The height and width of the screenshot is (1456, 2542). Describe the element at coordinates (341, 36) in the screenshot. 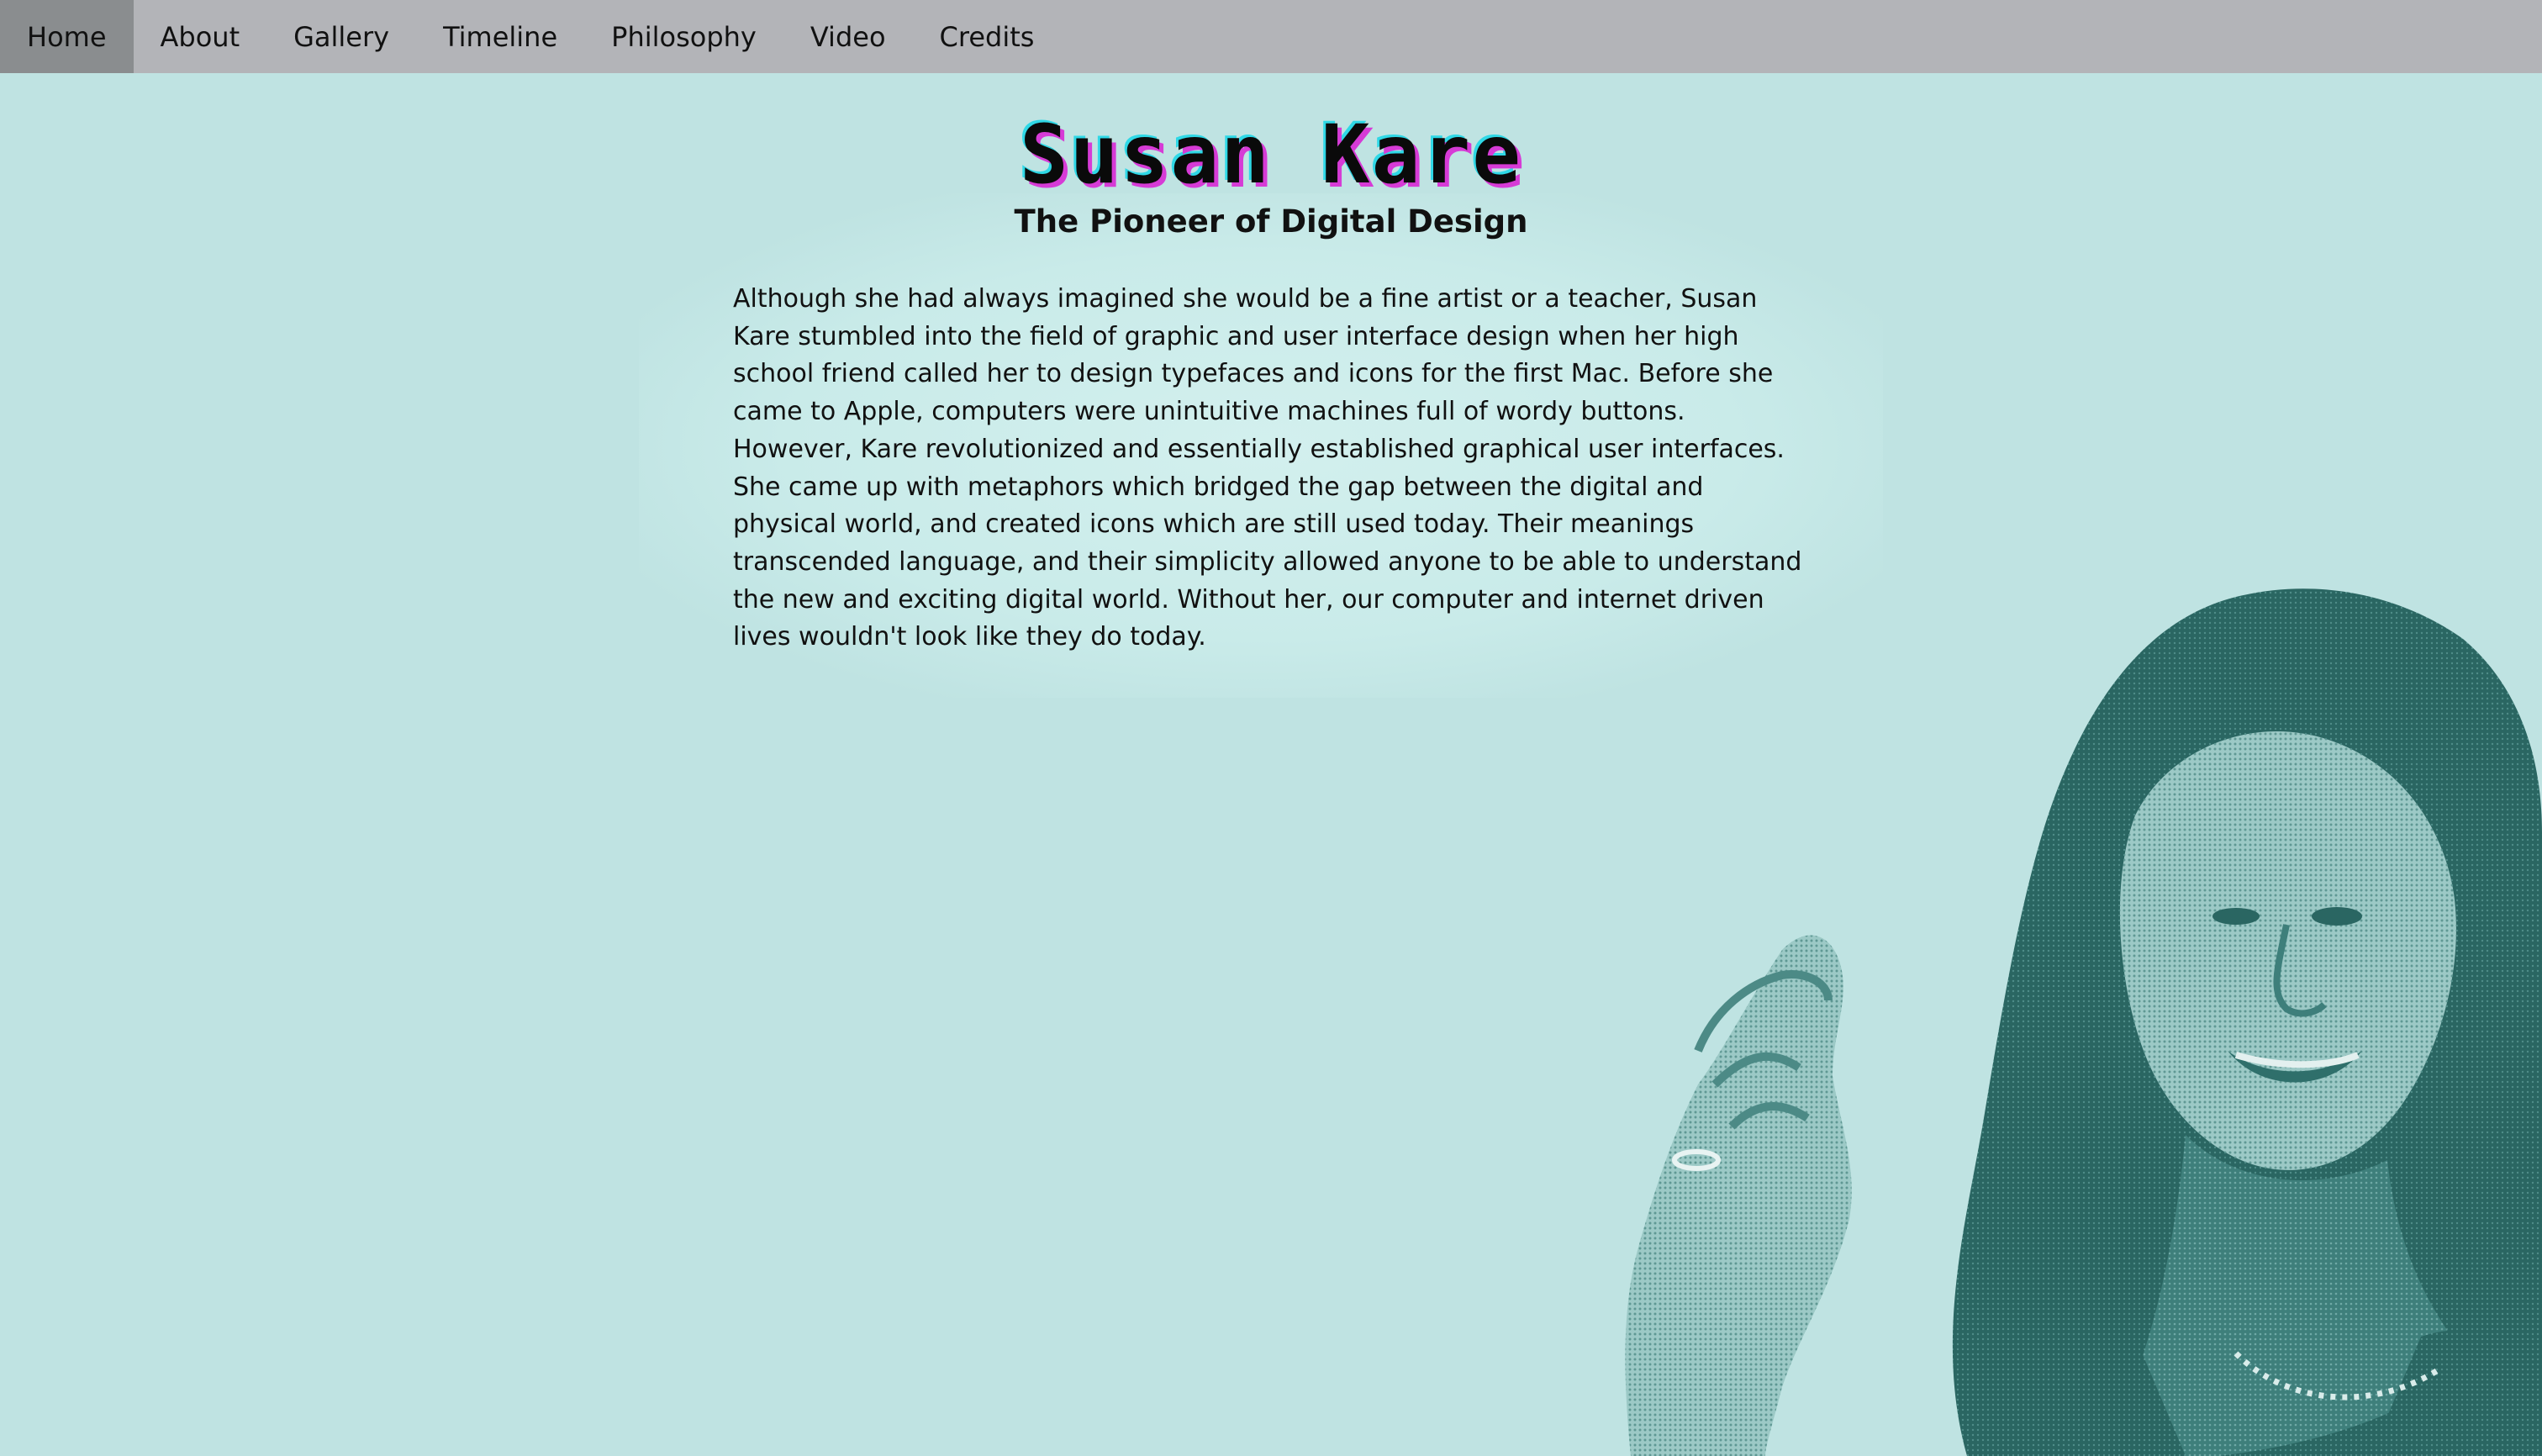

I see `nav-gallery: Gallery` at that location.